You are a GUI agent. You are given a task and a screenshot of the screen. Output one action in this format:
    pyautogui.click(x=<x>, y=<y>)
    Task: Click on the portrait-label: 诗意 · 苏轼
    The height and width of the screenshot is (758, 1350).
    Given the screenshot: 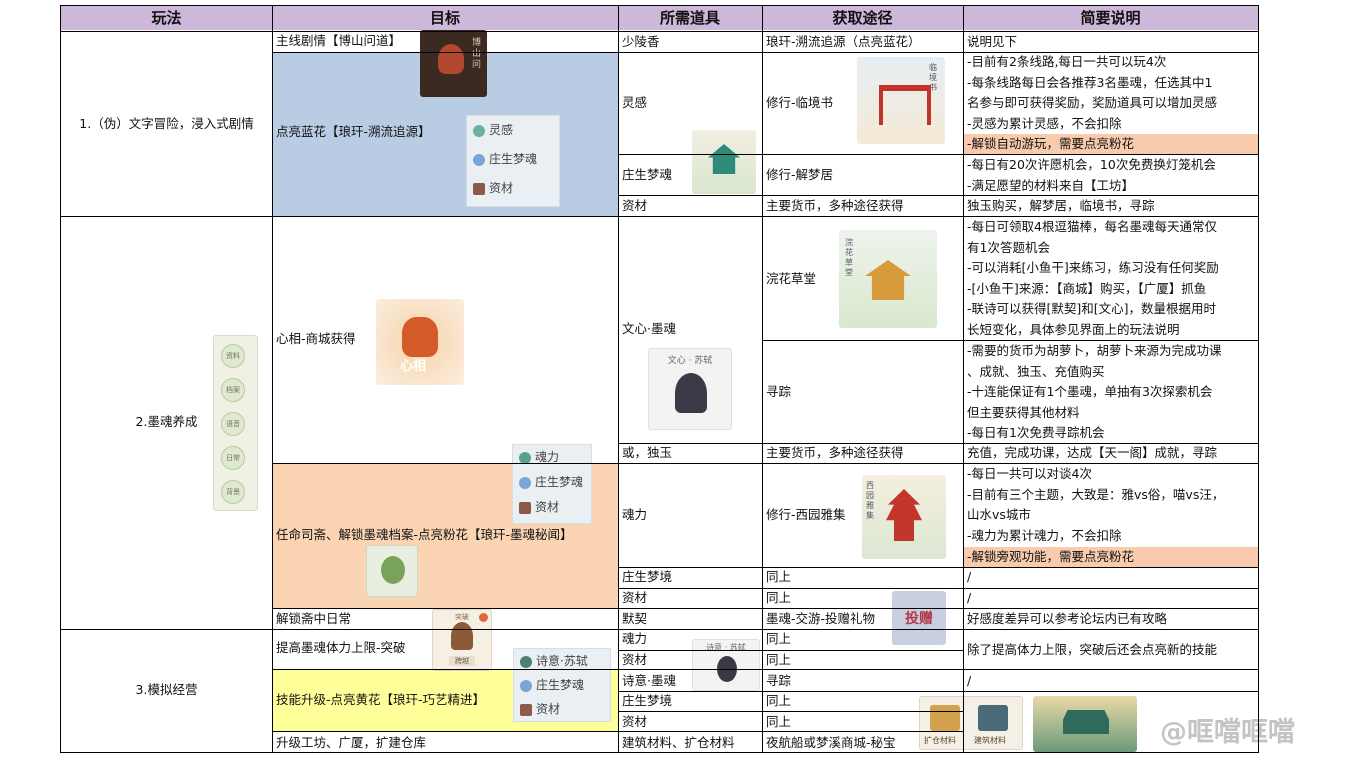 What is the action you would take?
    pyautogui.click(x=726, y=647)
    